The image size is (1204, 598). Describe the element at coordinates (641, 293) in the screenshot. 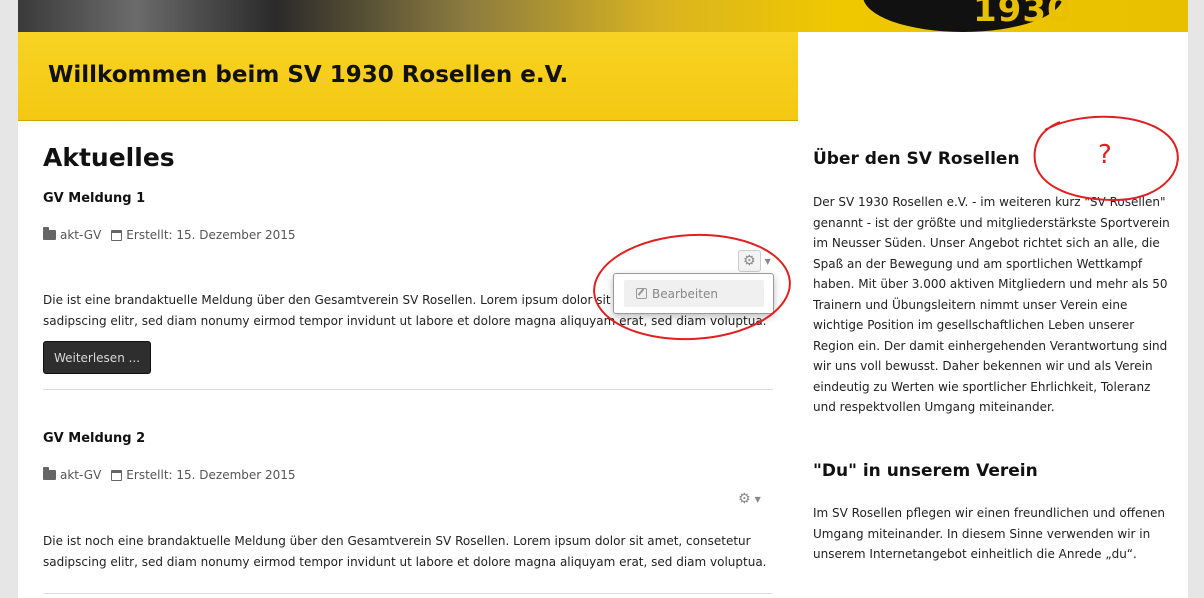

I see `edit-icon` at that location.